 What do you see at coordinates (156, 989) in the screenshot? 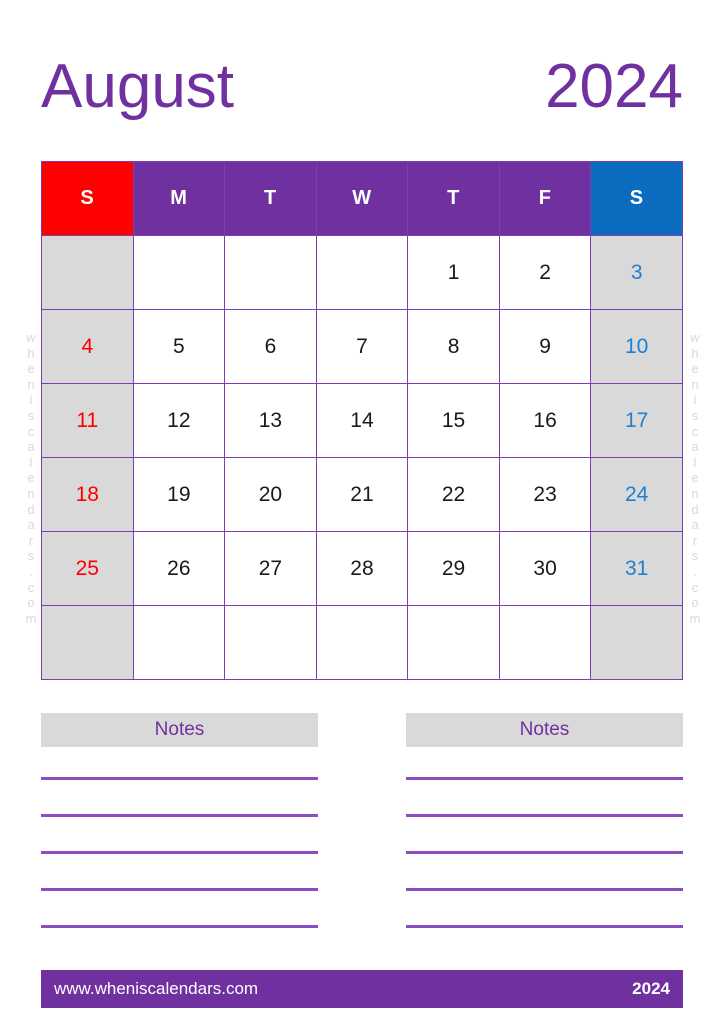
I see `footer-website-link: www.wheniscalendars.com` at bounding box center [156, 989].